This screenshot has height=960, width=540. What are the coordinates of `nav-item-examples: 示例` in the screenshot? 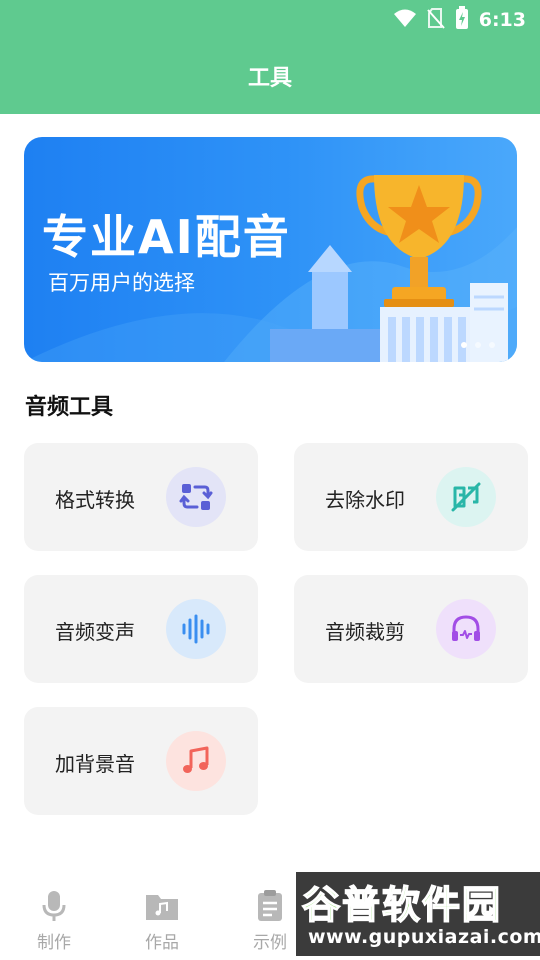 It's located at (270, 920).